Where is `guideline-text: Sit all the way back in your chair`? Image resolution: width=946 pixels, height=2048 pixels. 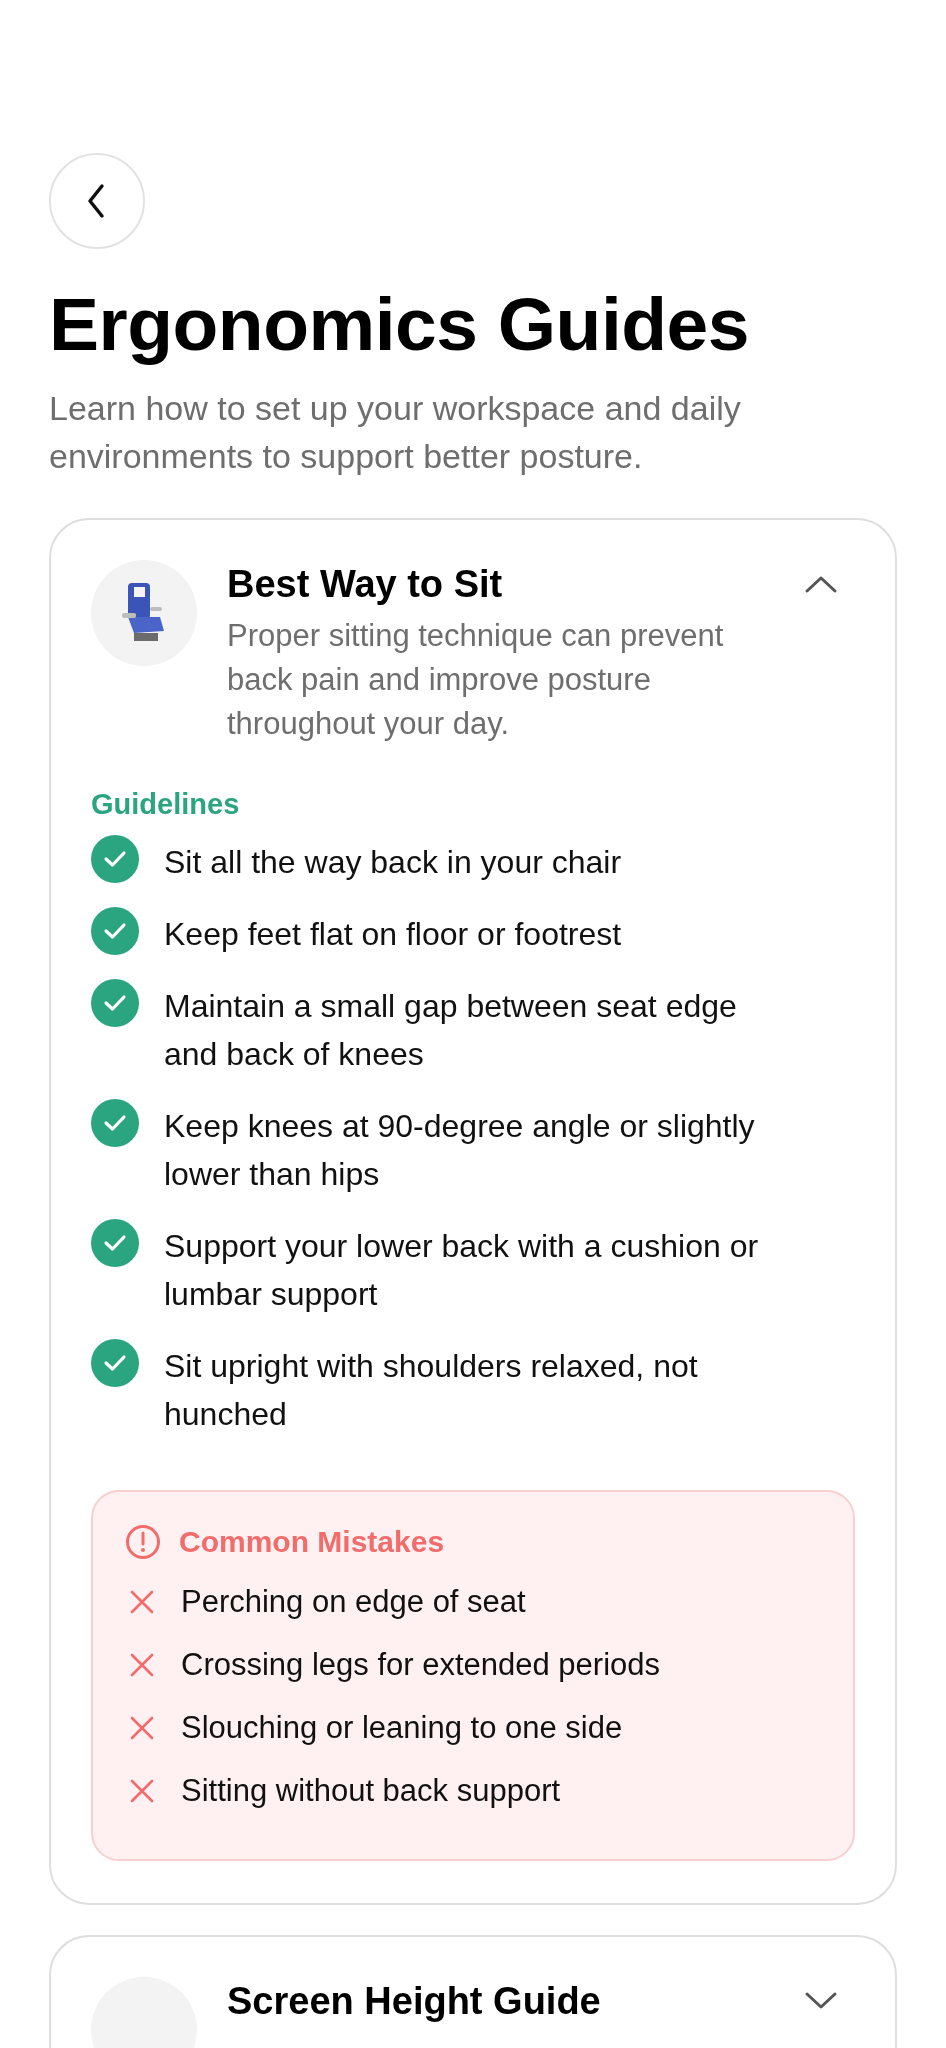 guideline-text: Sit all the way back in your chair is located at coordinates (393, 862).